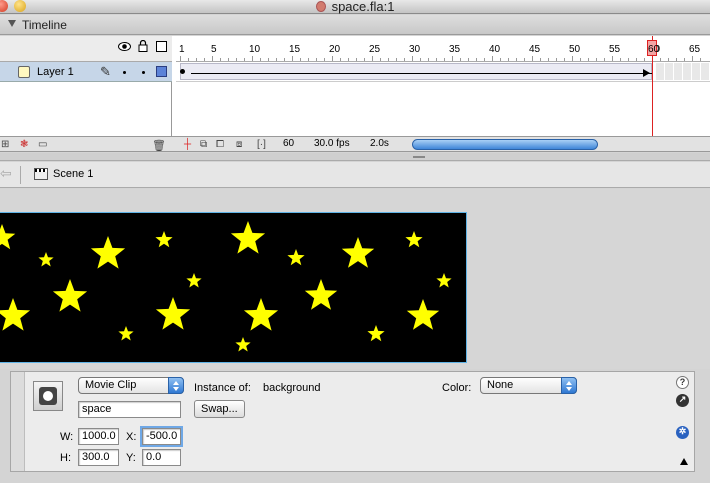 Image resolution: width=710 pixels, height=483 pixels. I want to click on outline-all-layers-icon, so click(161, 46).